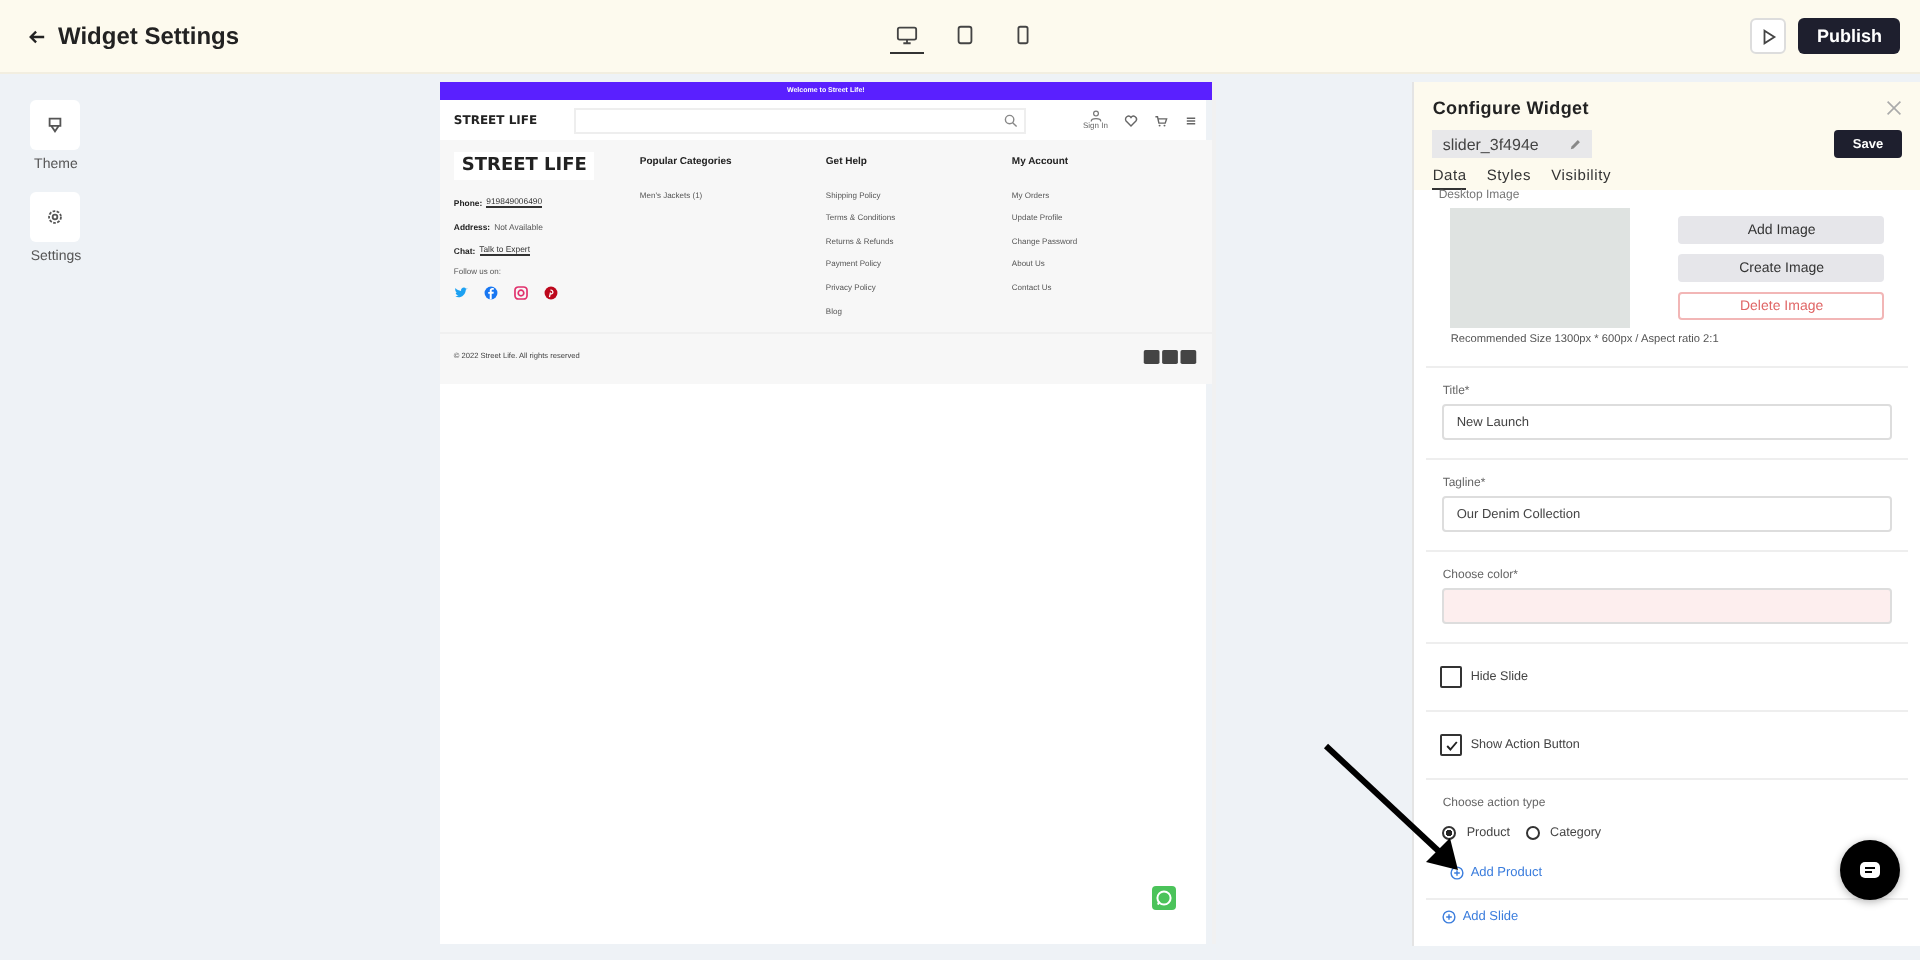 Image resolution: width=1920 pixels, height=960 pixels. What do you see at coordinates (1667, 606) in the screenshot?
I see `color-field` at bounding box center [1667, 606].